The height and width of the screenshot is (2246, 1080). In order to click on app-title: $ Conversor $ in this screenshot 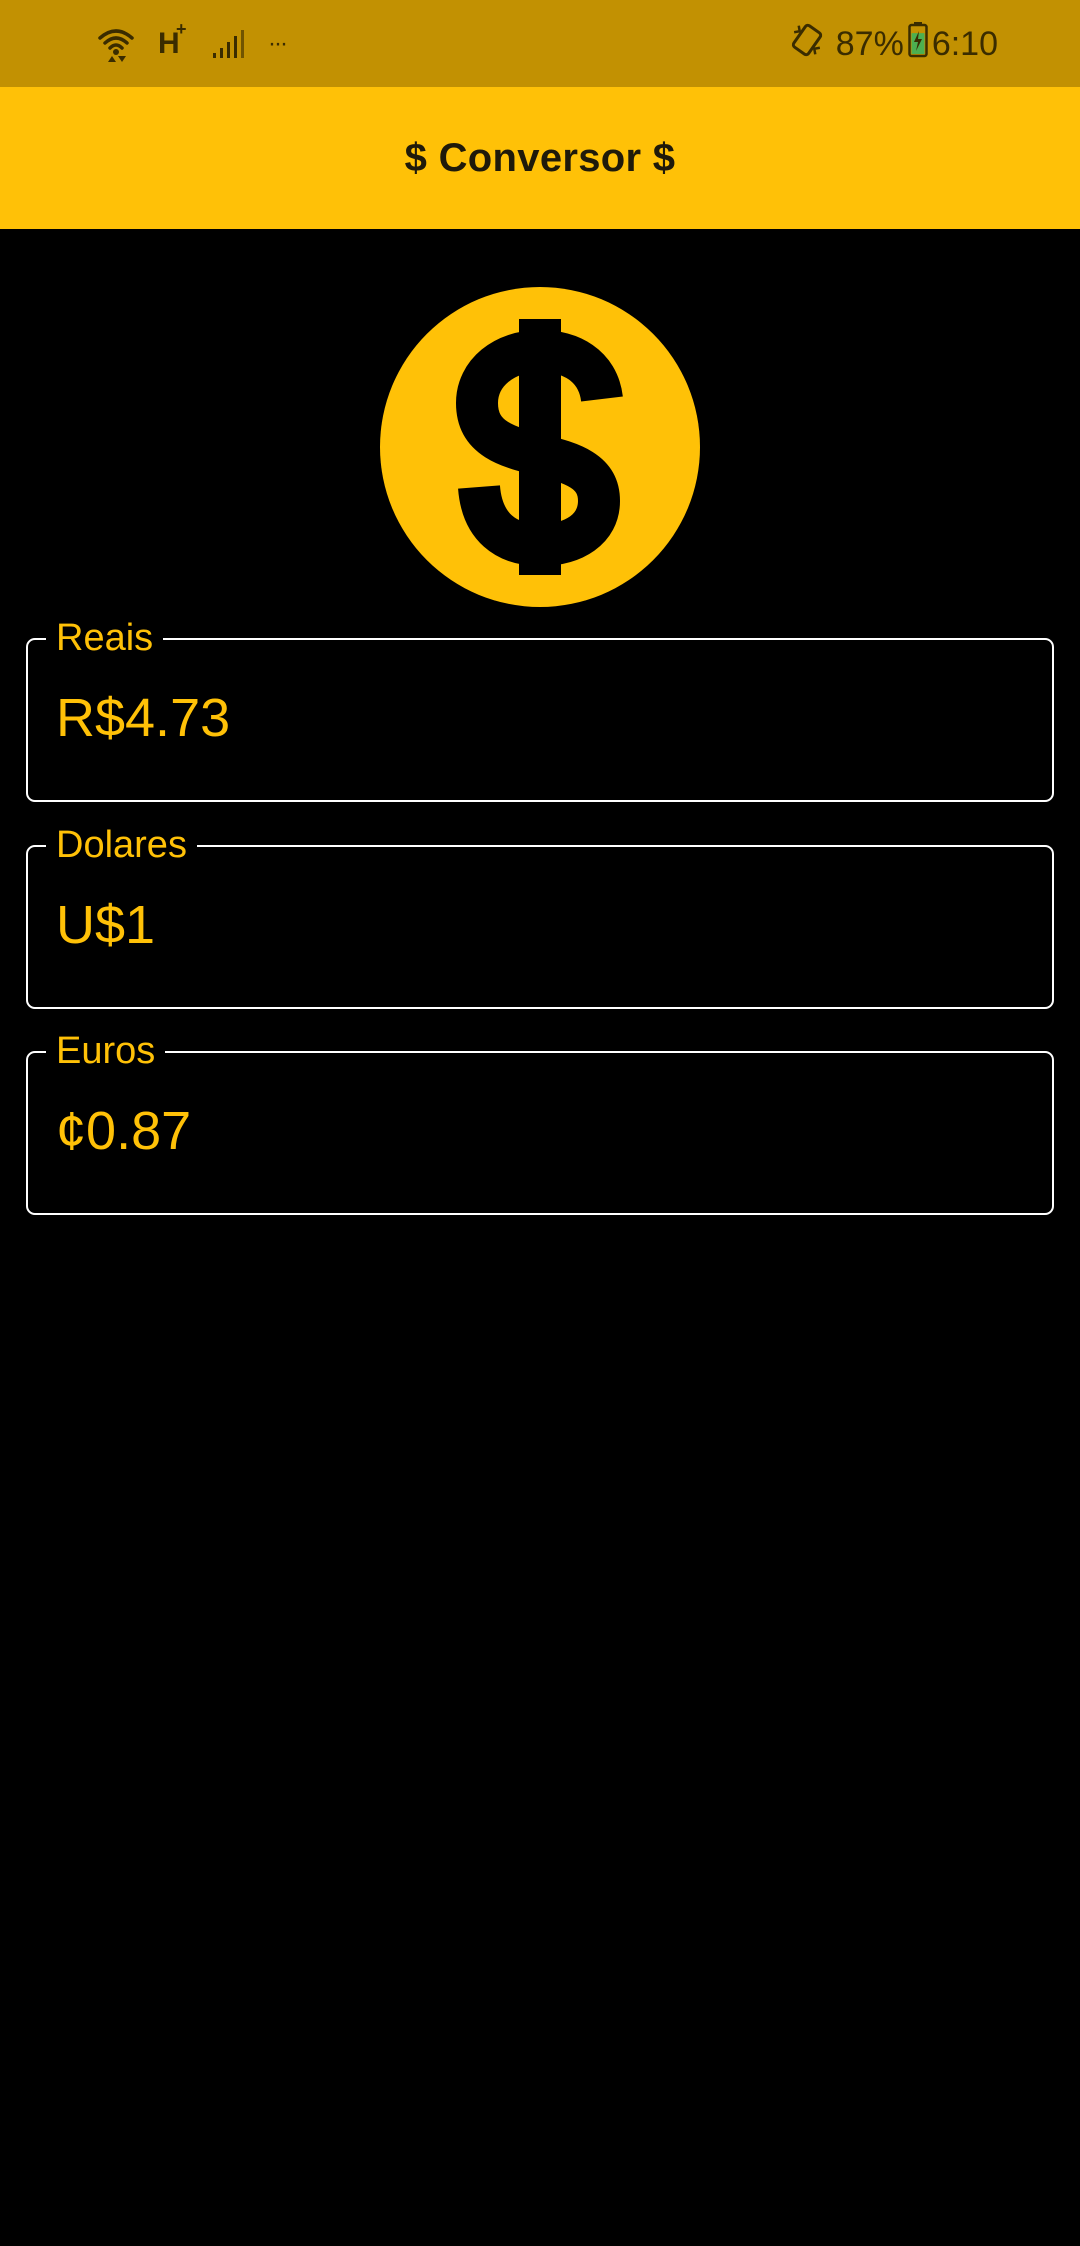, I will do `click(540, 157)`.